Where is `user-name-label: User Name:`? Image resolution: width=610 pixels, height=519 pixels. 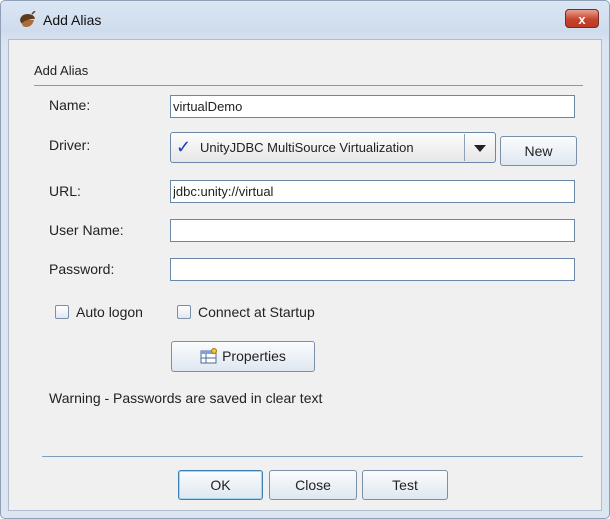 user-name-label: User Name: is located at coordinates (86, 230).